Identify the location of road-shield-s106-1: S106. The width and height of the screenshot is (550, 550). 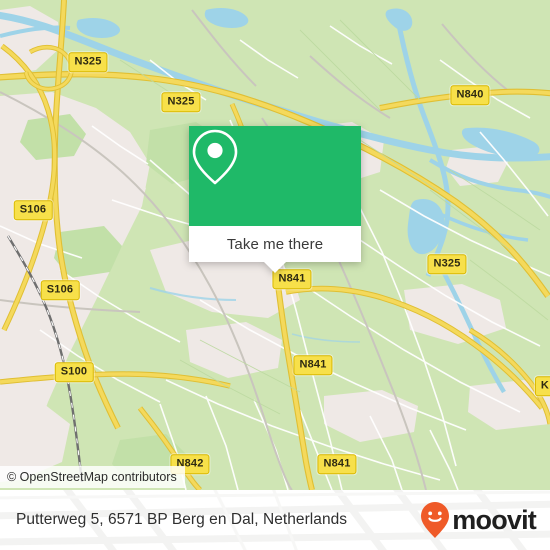
(33, 210).